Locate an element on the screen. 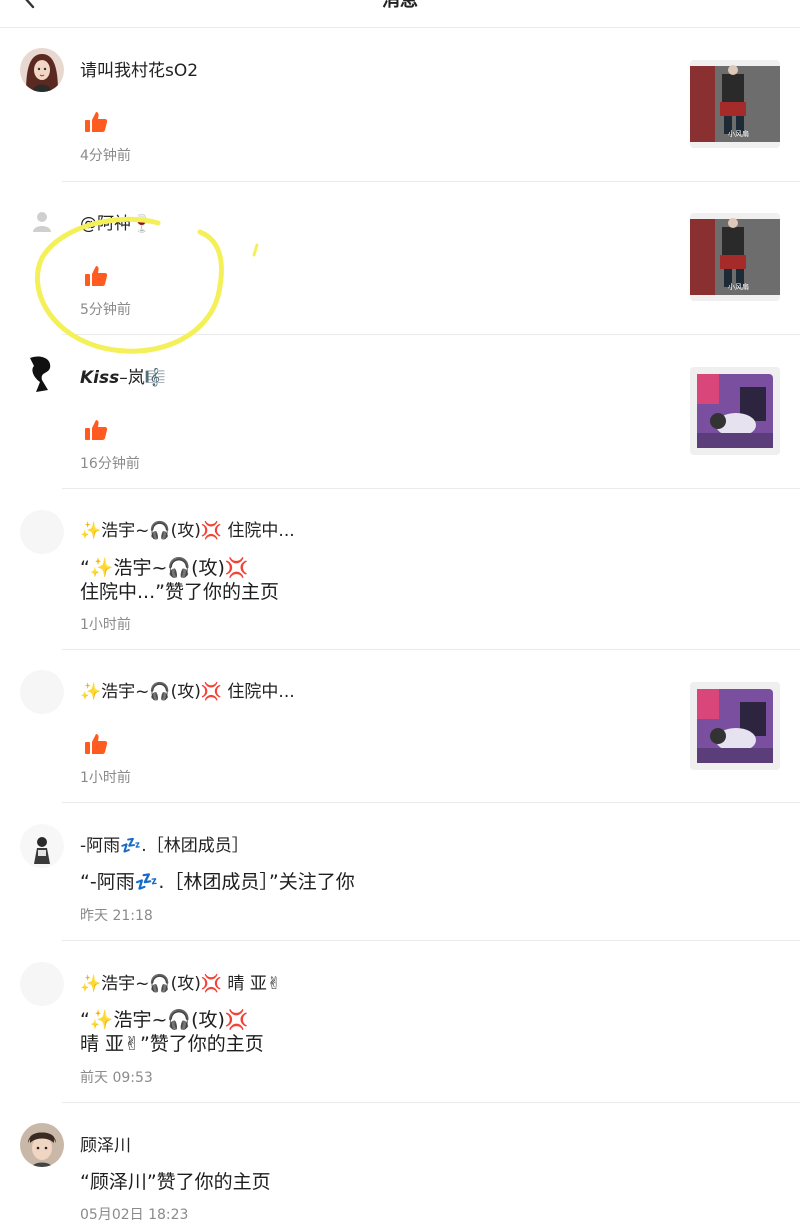 This screenshot has width=800, height=1224. timestamp: 前天 09:53 is located at coordinates (116, 1078).